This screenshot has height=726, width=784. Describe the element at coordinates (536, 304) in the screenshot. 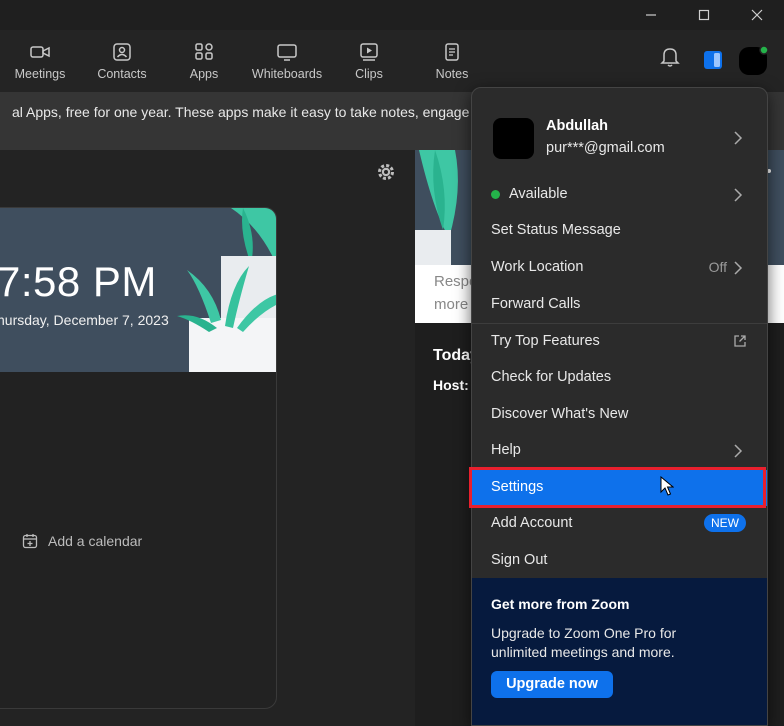

I see `menu-item-label: Forward Calls` at that location.